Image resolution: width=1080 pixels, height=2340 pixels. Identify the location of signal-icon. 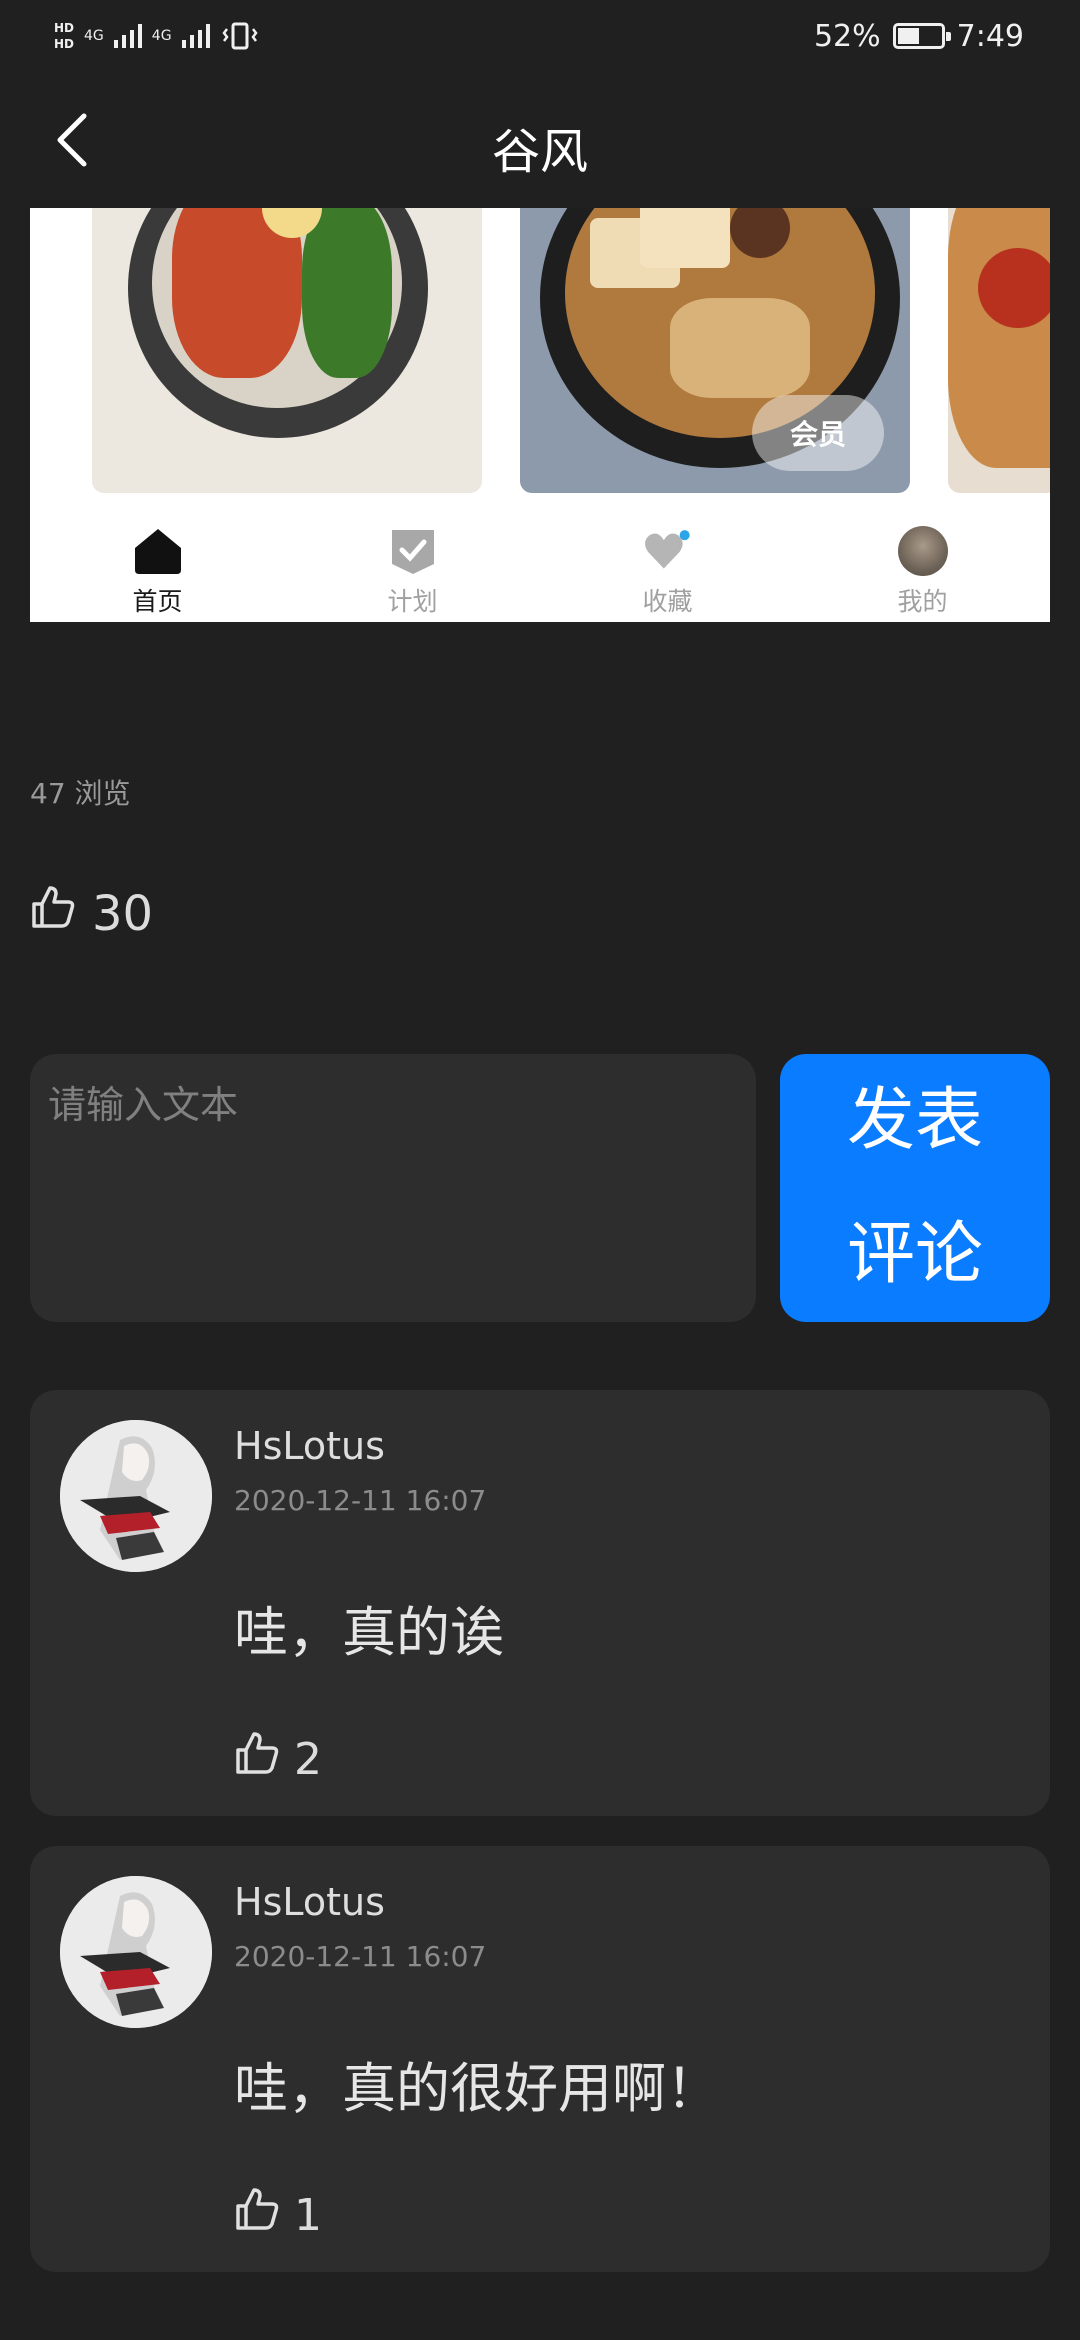
(127, 36).